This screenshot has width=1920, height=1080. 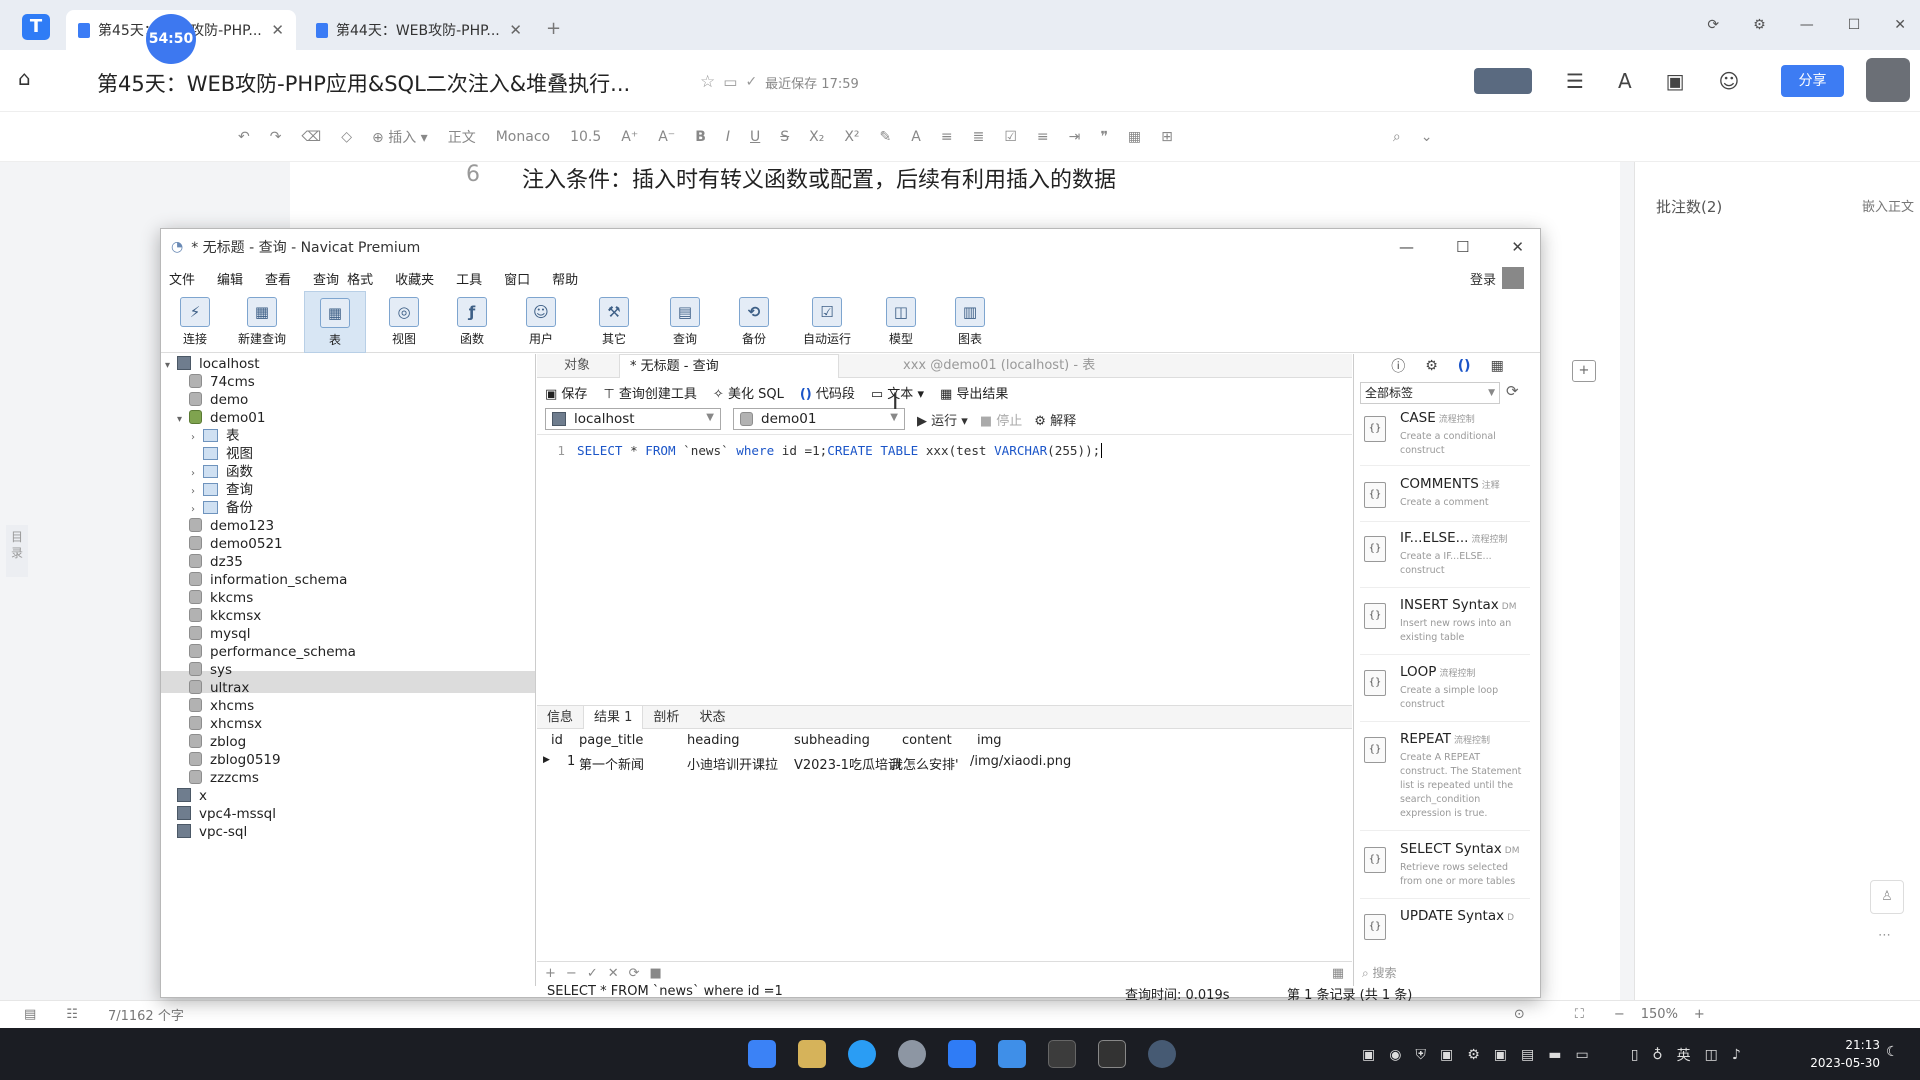 What do you see at coordinates (1431, 366) in the screenshot?
I see `settings-icon: ⚙` at bounding box center [1431, 366].